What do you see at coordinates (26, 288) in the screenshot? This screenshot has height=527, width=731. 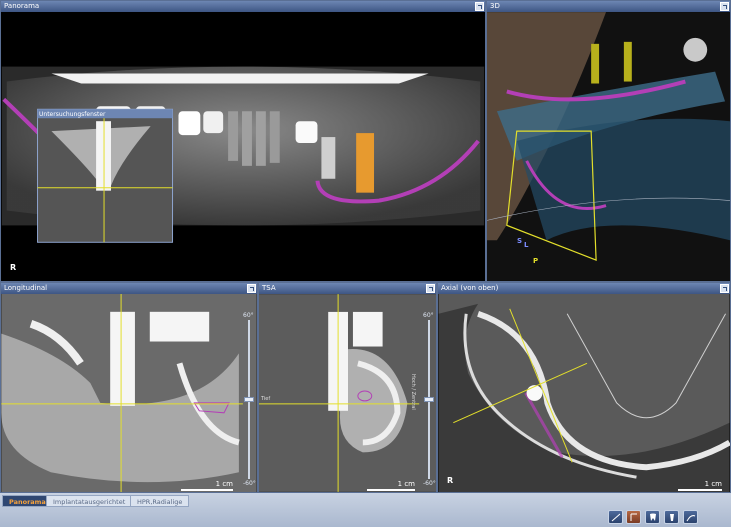 I see `longitudinal-title: Longitudinal` at bounding box center [26, 288].